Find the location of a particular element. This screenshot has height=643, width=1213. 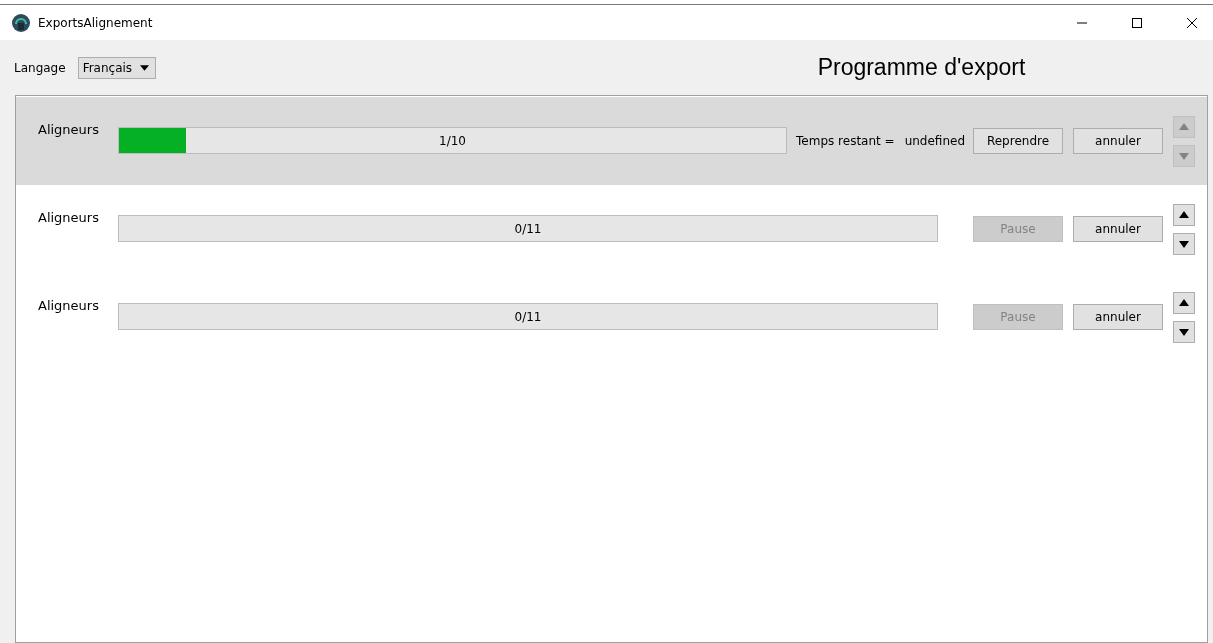

language-label: Langage is located at coordinates (40, 67).